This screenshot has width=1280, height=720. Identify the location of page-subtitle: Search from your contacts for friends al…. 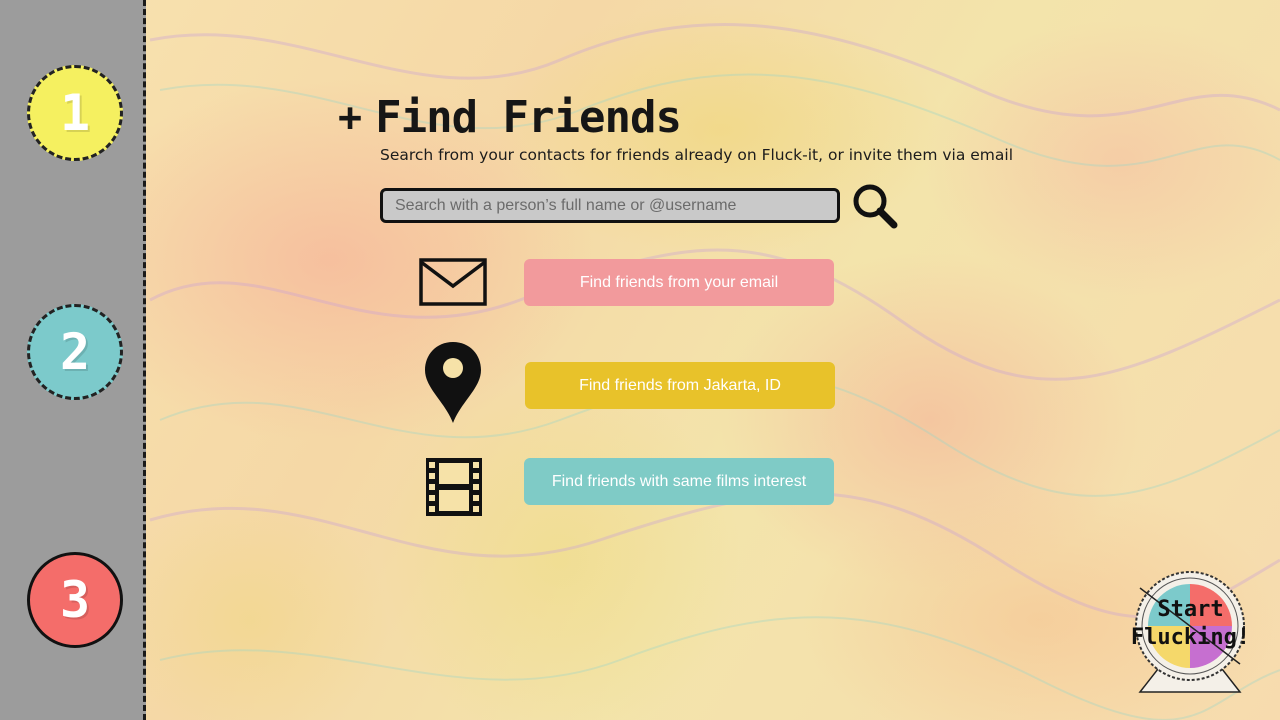
(697, 155).